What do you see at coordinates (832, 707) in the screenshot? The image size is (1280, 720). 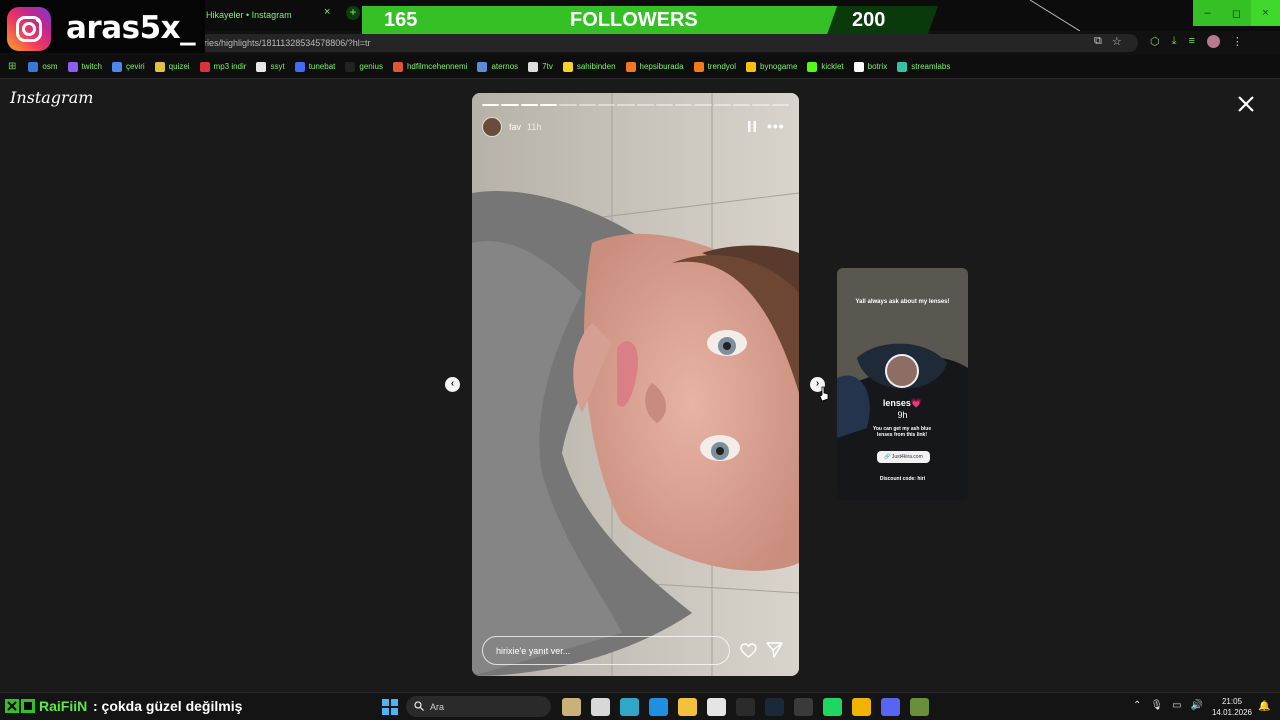 I see `spotify-icon` at bounding box center [832, 707].